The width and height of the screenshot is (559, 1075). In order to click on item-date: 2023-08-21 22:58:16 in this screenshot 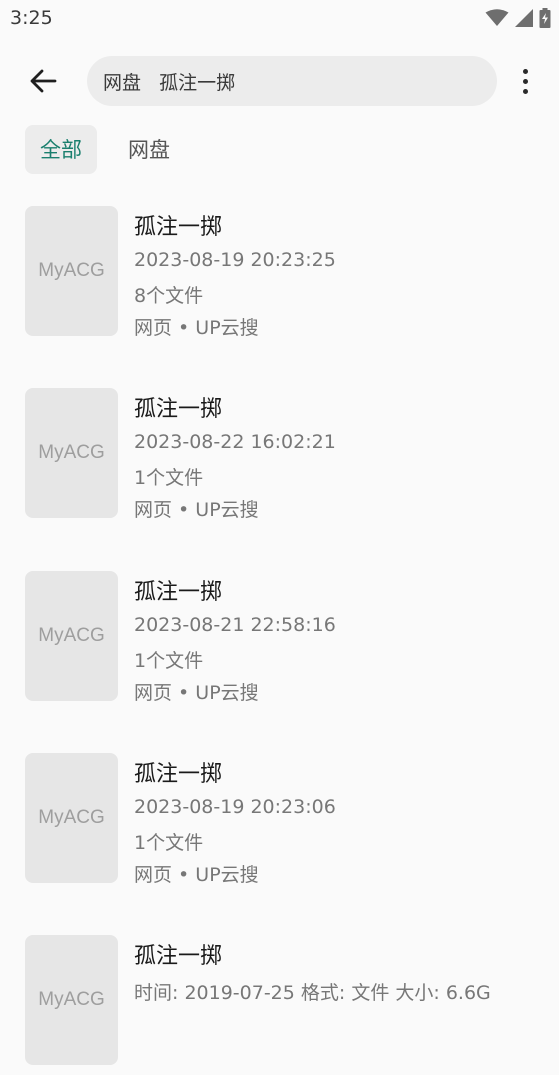, I will do `click(235, 625)`.